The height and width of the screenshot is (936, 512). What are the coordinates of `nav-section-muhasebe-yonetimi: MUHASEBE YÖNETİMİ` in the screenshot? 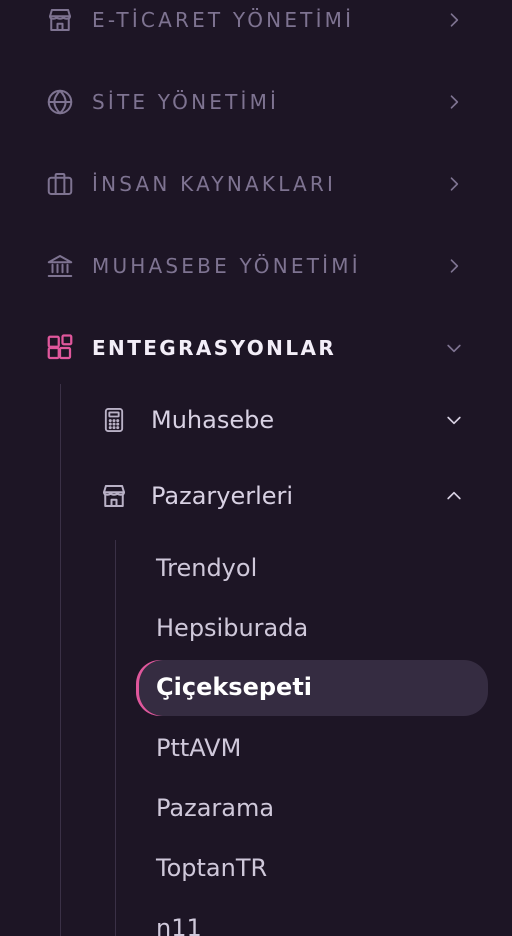 It's located at (256, 266).